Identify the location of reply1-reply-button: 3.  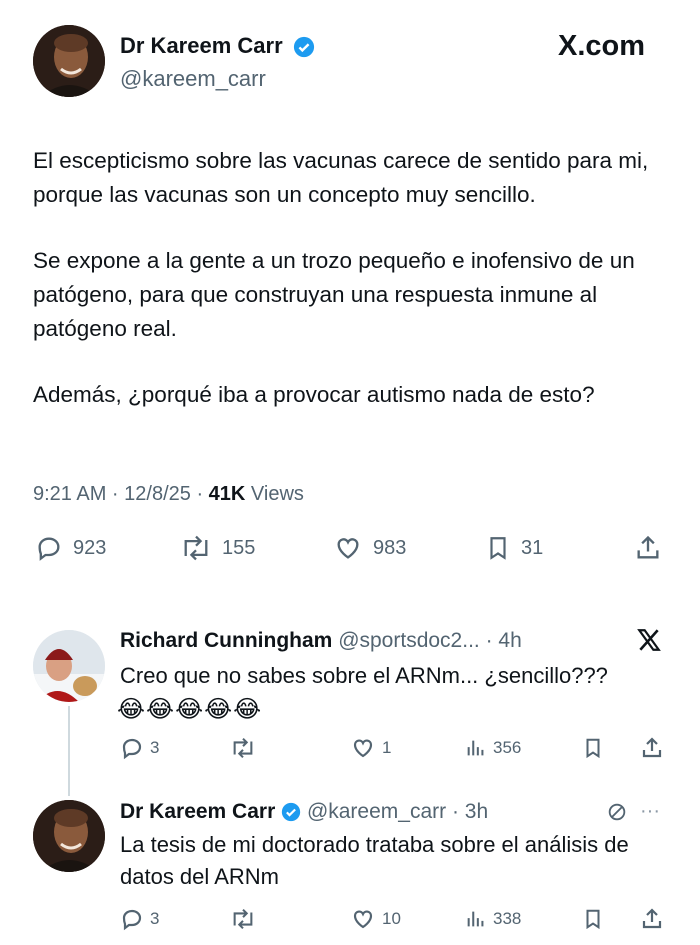
(139, 748).